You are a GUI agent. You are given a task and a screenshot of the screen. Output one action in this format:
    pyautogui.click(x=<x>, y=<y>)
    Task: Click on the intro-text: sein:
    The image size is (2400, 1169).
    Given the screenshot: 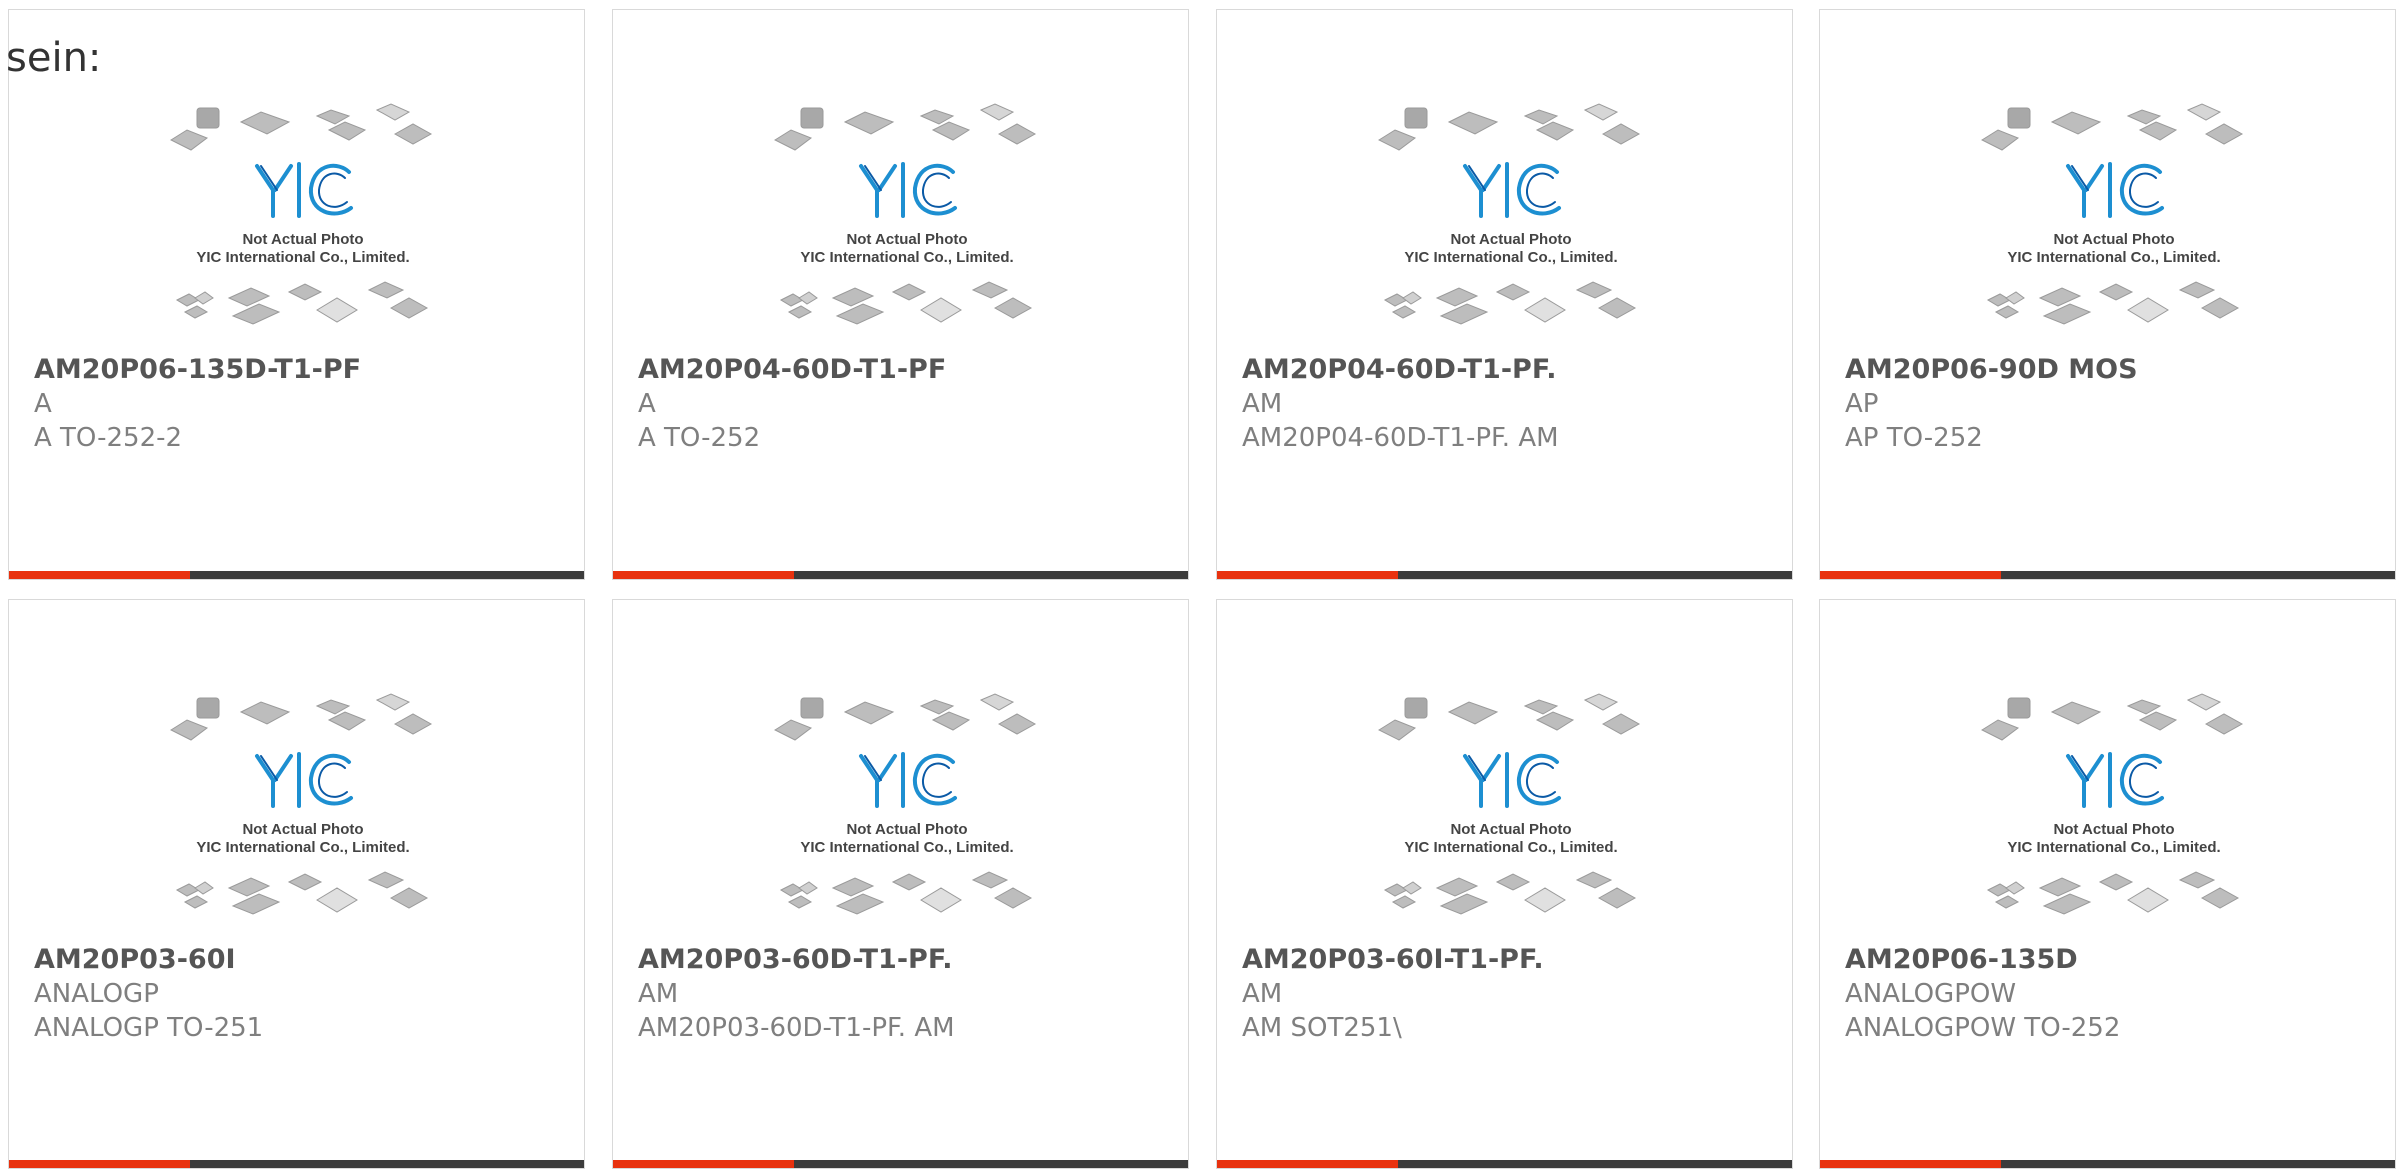 What is the action you would take?
    pyautogui.click(x=54, y=58)
    